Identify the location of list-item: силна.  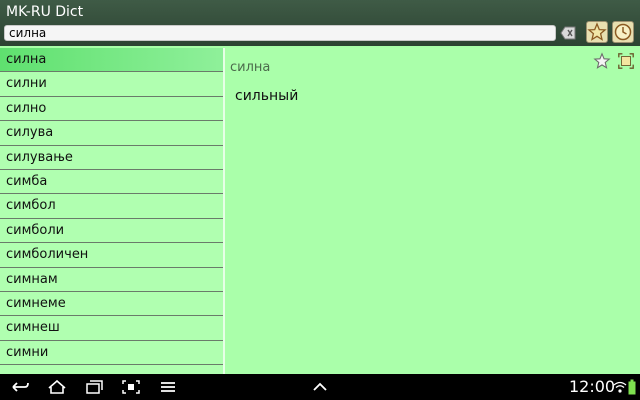
(111, 60).